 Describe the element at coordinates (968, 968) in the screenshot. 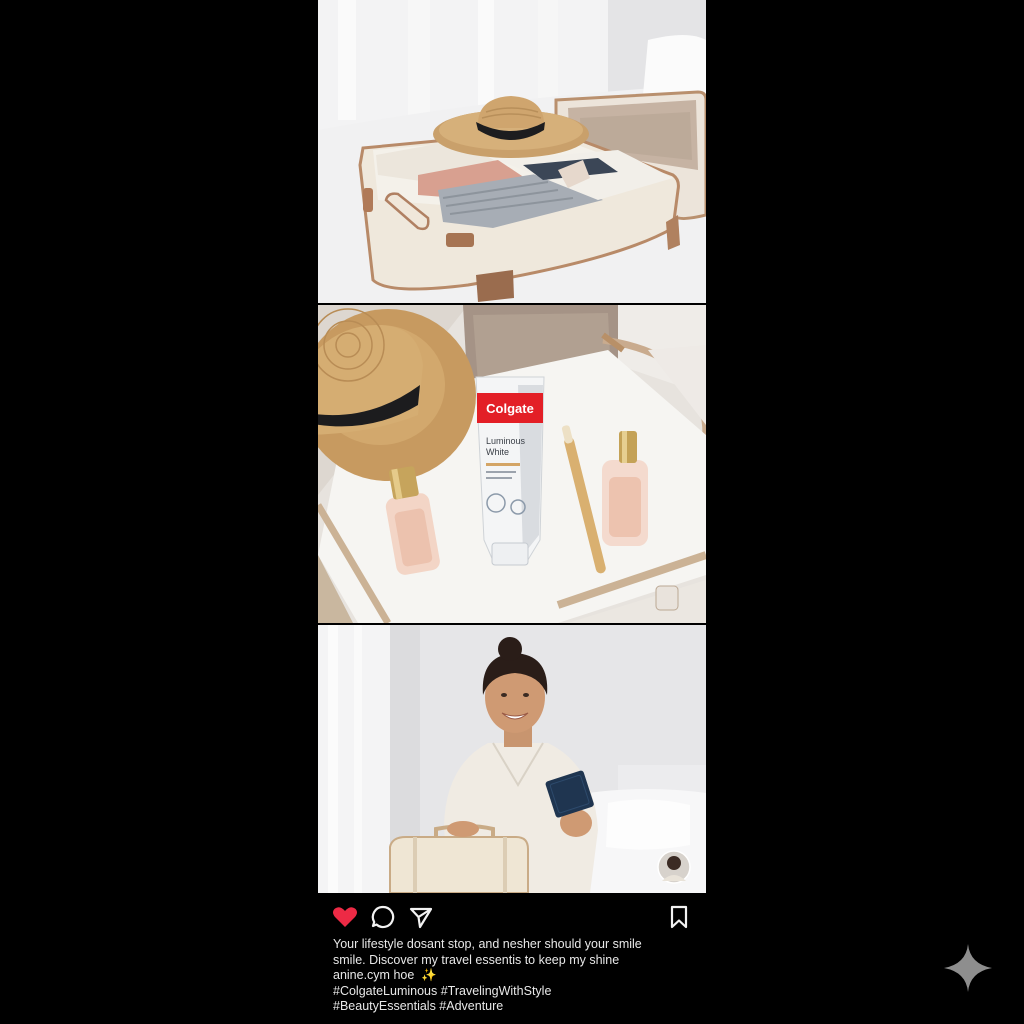

I see `sparkle-icon` at that location.